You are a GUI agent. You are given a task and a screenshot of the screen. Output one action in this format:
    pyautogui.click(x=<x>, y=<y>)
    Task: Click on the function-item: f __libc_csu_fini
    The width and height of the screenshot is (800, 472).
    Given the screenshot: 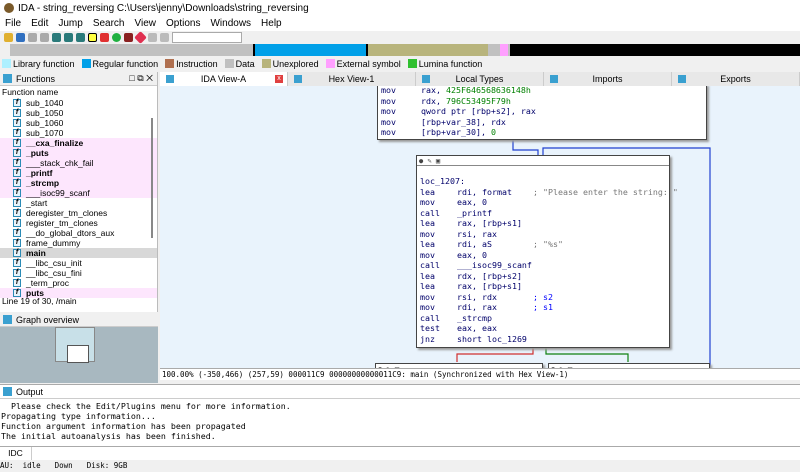 What is the action you would take?
    pyautogui.click(x=78, y=273)
    